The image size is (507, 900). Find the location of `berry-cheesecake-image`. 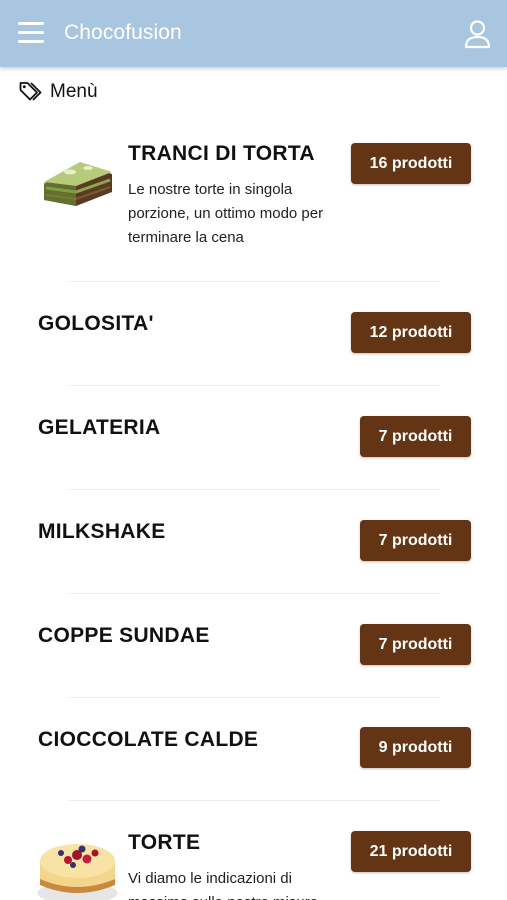

berry-cheesecake-image is located at coordinates (77, 872).